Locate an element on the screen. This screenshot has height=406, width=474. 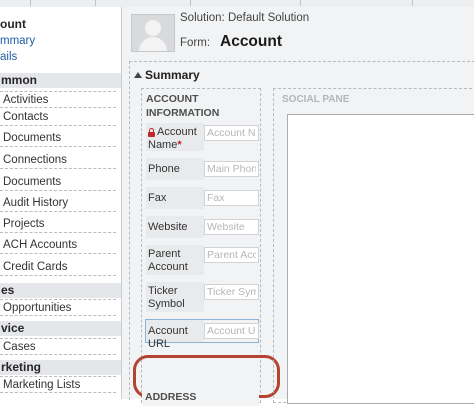
field-ticker-symbol: Ticker Symbol is located at coordinates (202, 297).